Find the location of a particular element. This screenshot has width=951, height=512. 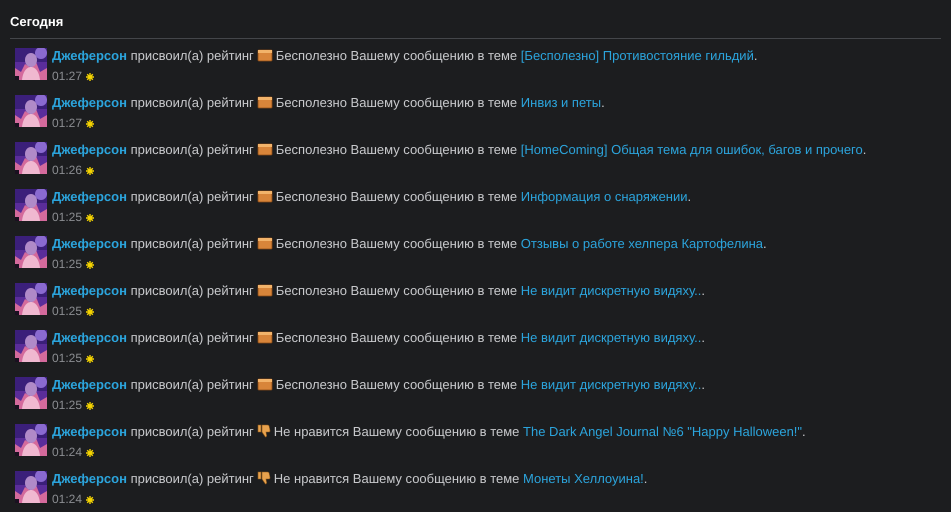

topic-link: [Бесполезно] Противостояние гильдий is located at coordinates (637, 55).